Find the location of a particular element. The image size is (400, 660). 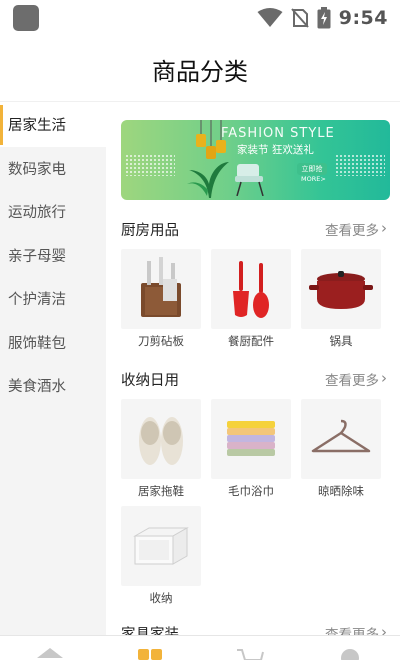

sidebar-item-food-drinks: 美食酒水 is located at coordinates (53, 386).